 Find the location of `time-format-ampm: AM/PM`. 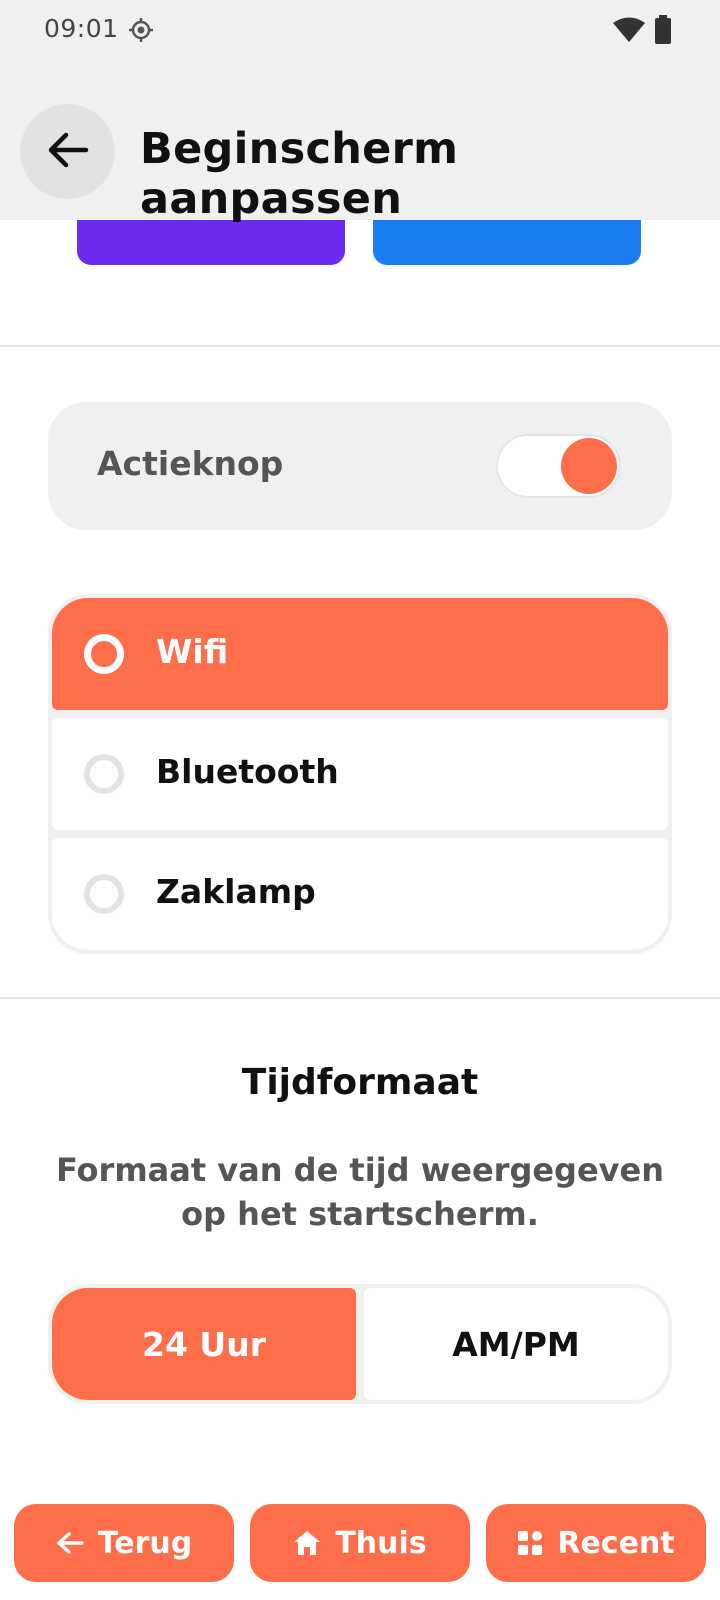

time-format-ampm: AM/PM is located at coordinates (516, 1344).